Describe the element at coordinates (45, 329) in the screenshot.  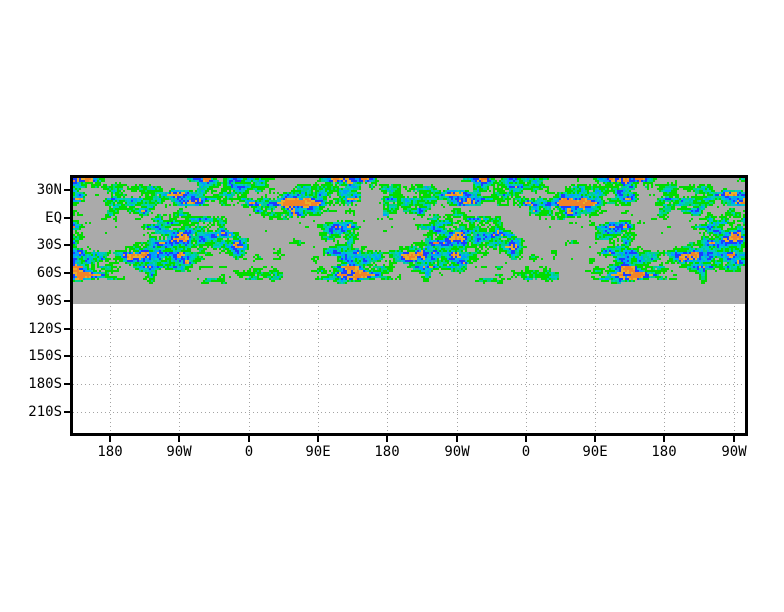
I see `y-tick-label: 120S` at that location.